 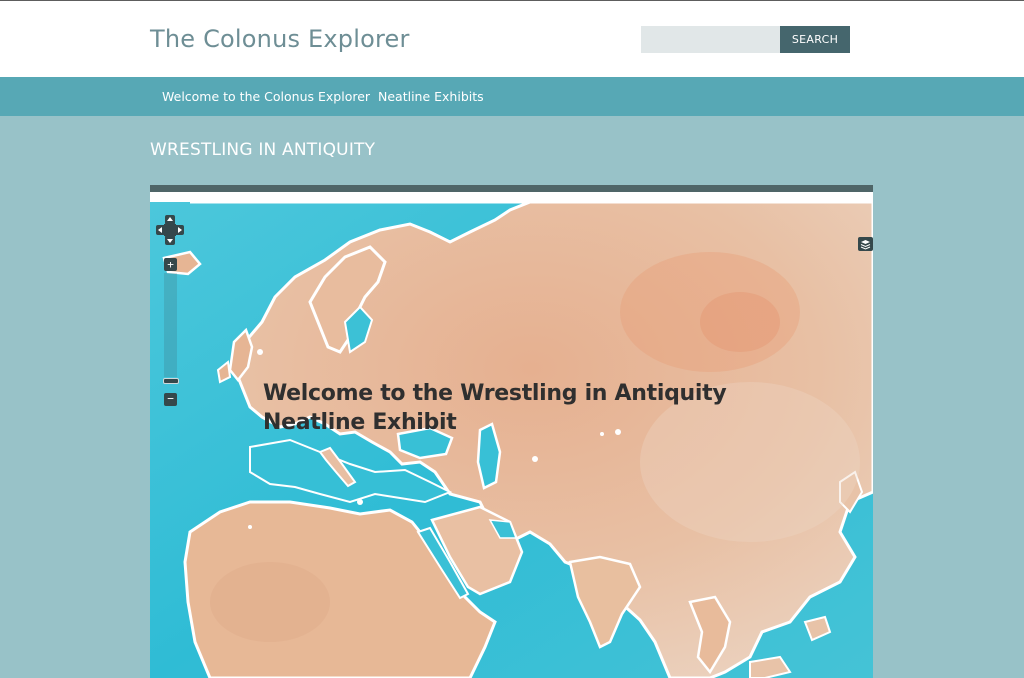 I want to click on pan-arrows-icon, so click(x=170, y=230).